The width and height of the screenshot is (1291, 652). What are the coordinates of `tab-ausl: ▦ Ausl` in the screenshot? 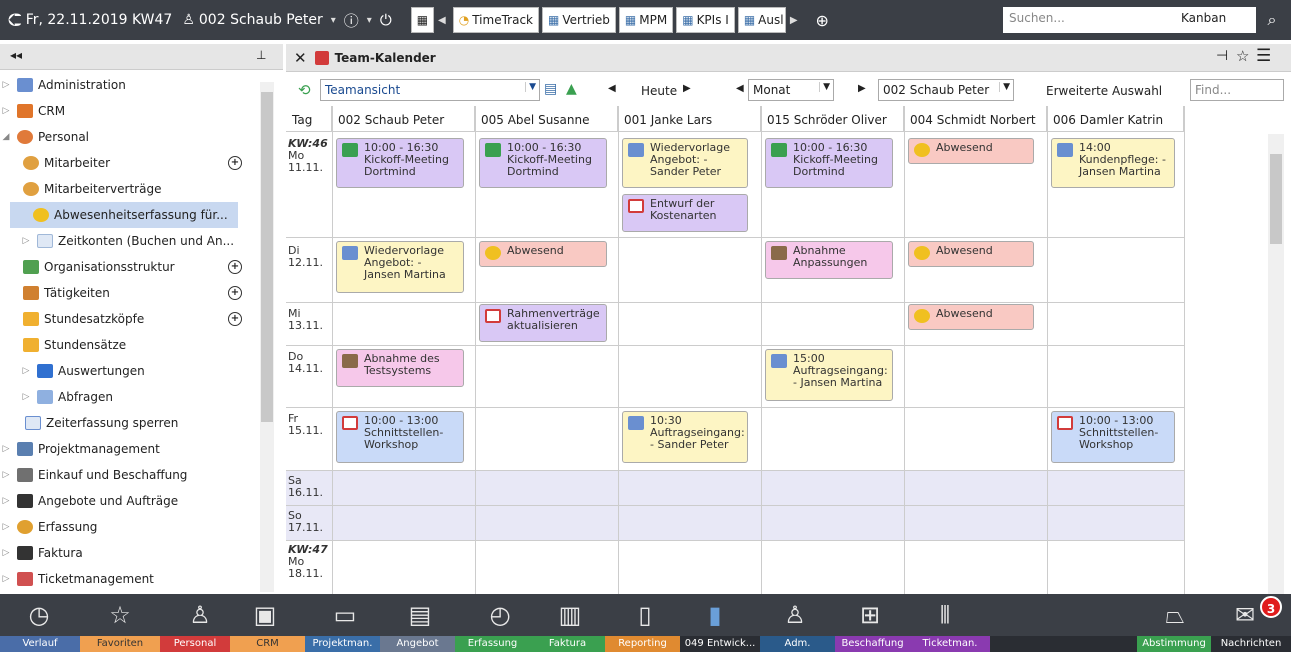 It's located at (761, 20).